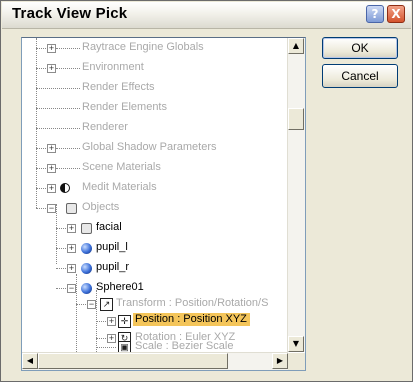 This screenshot has height=382, width=413. I want to click on tree-item-label: pupil_r, so click(113, 267).